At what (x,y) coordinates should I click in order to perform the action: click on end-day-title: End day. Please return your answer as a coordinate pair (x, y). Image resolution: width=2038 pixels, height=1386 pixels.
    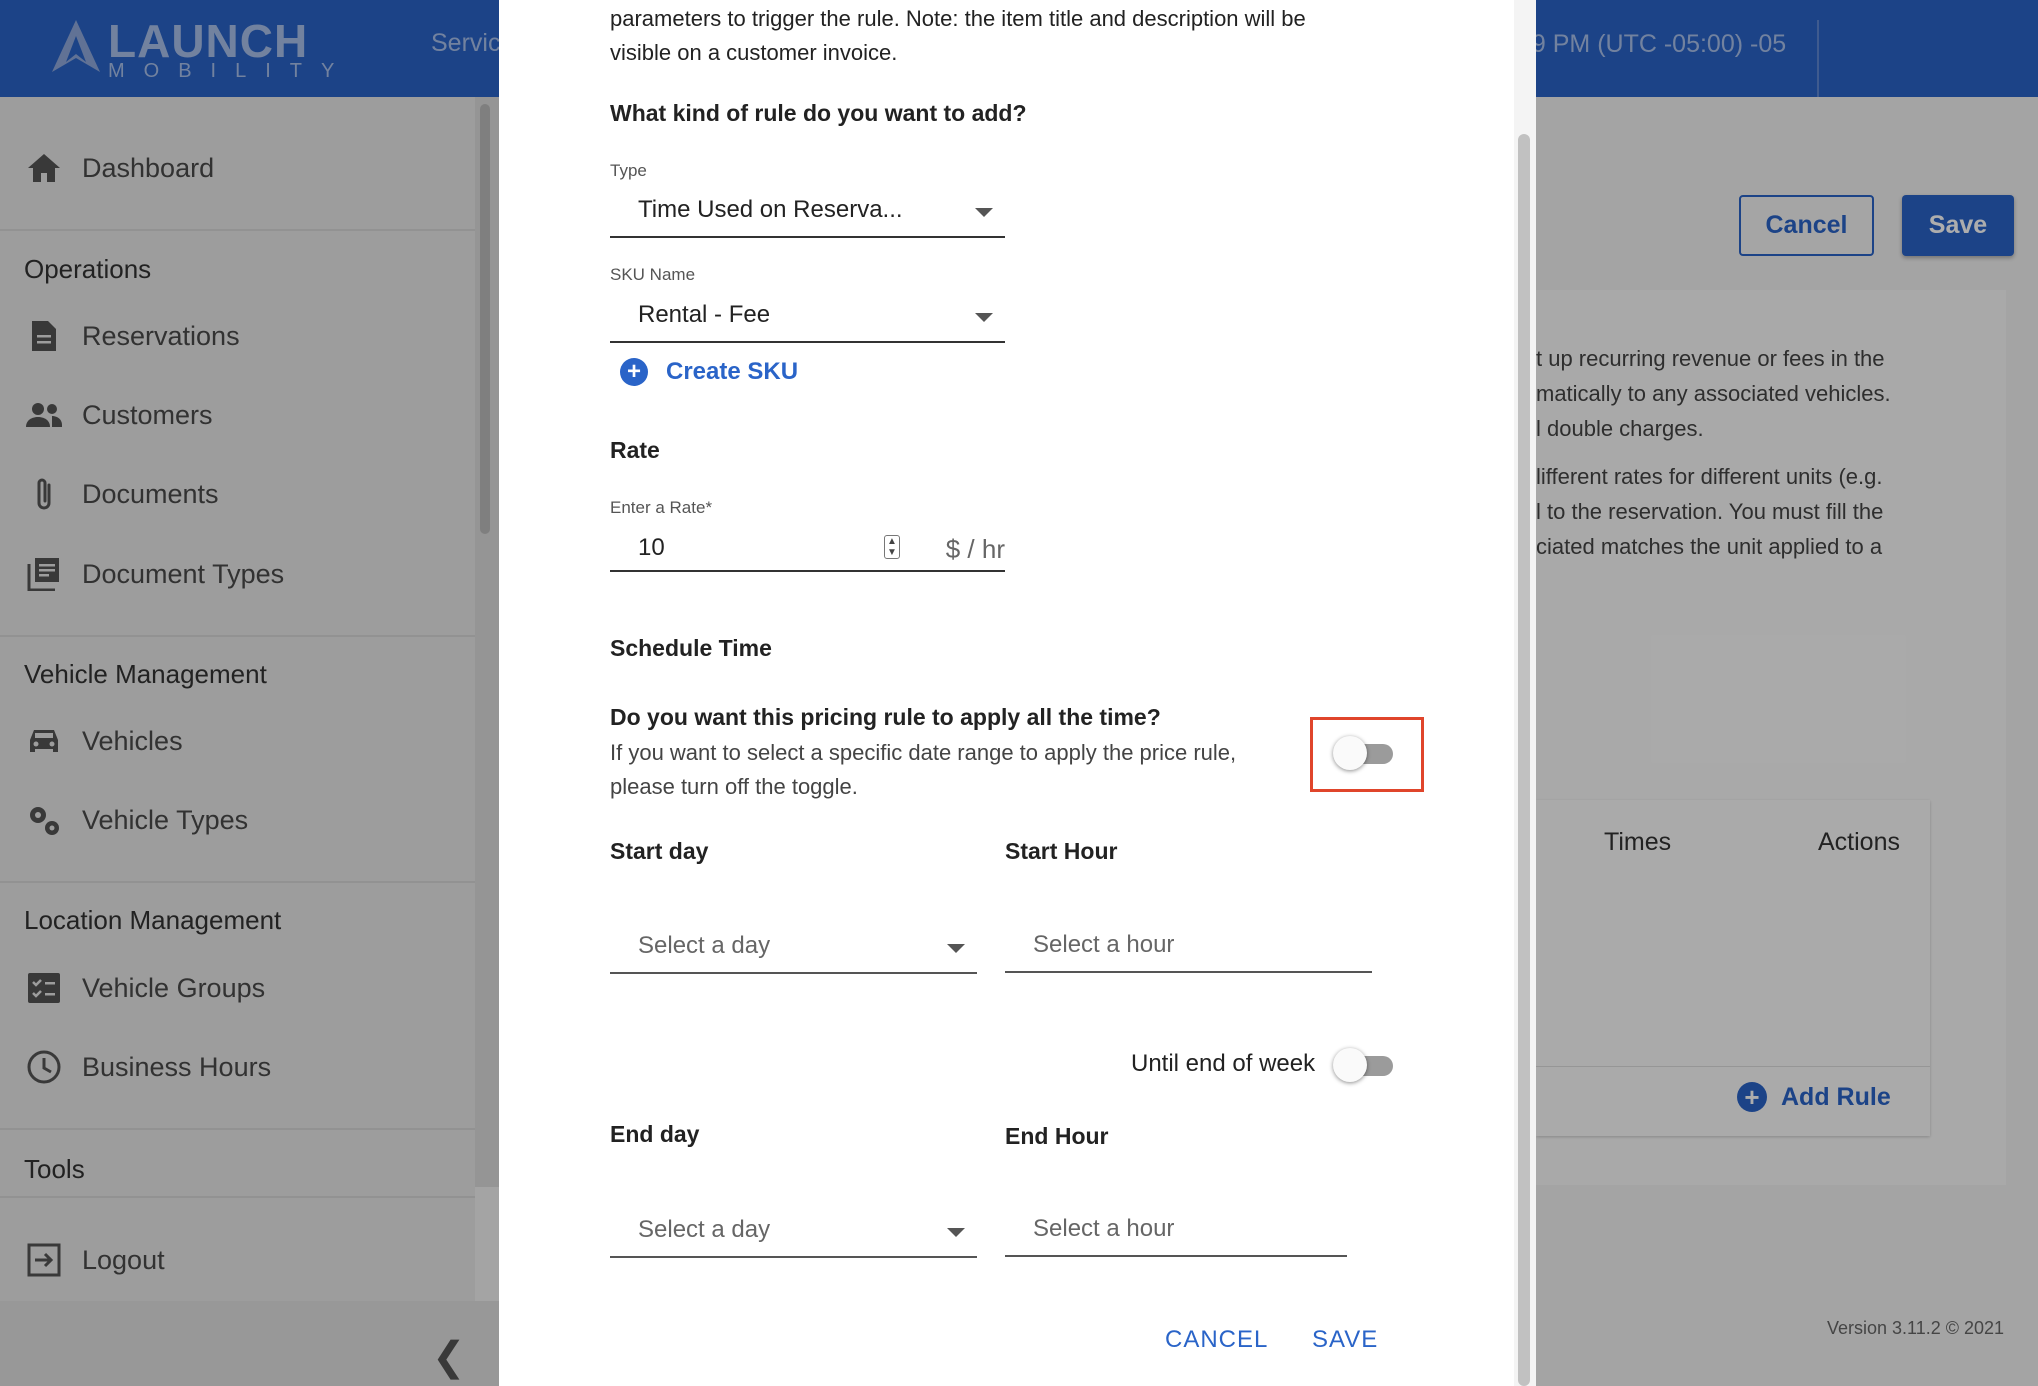
    Looking at the image, I should click on (655, 1134).